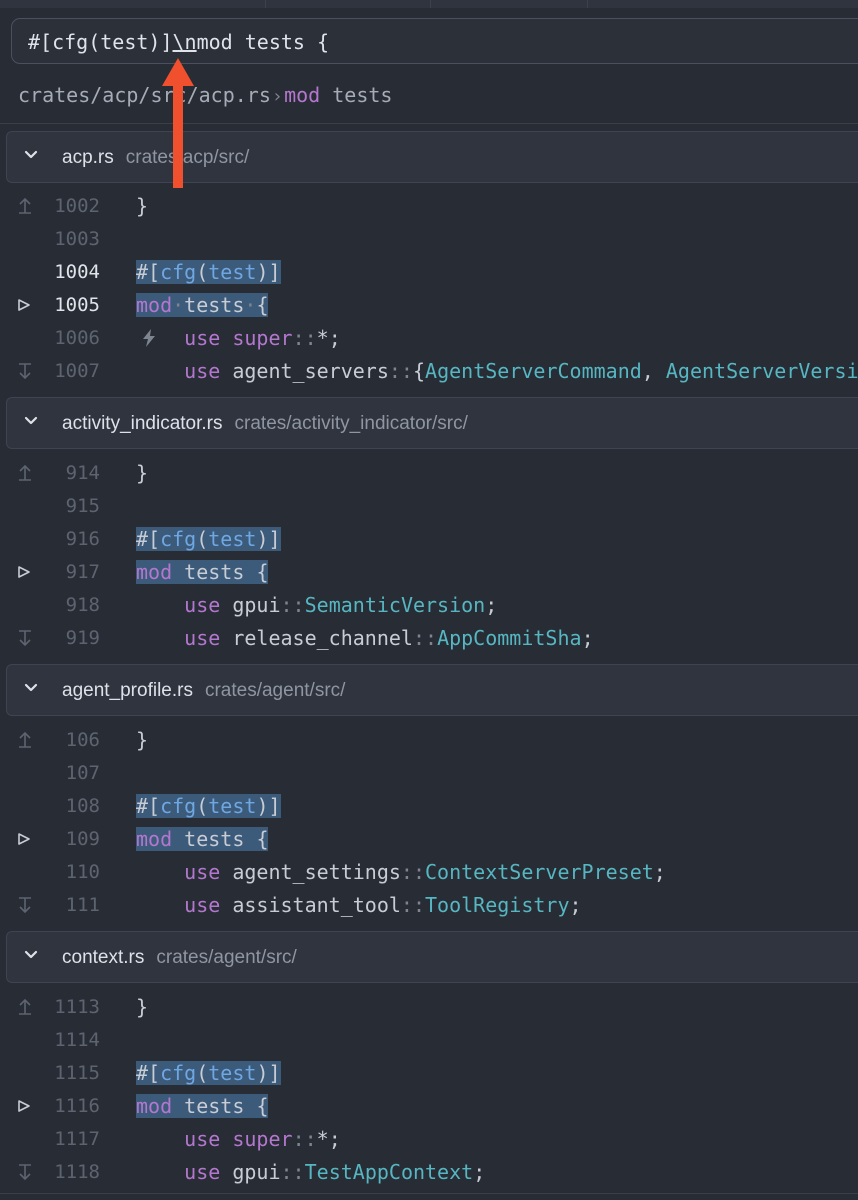  What do you see at coordinates (82, 872) in the screenshot?
I see `line-number: 110` at bounding box center [82, 872].